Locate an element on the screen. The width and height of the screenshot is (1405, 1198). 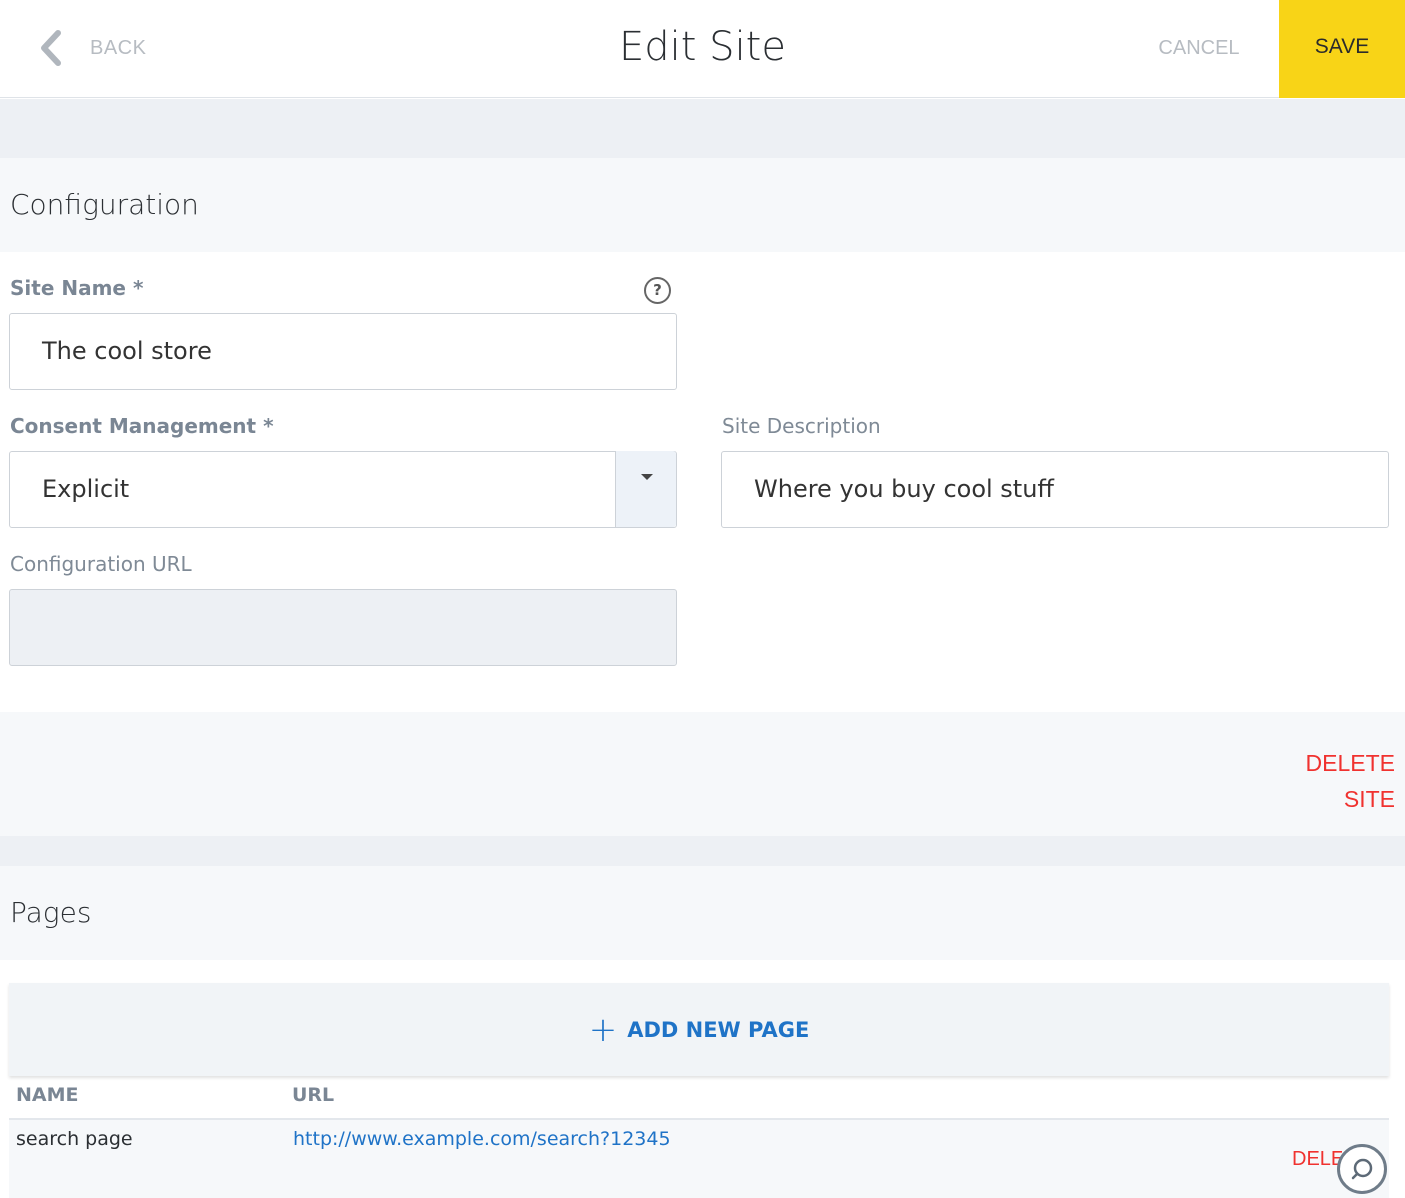
dropdown-toggle is located at coordinates (645, 489).